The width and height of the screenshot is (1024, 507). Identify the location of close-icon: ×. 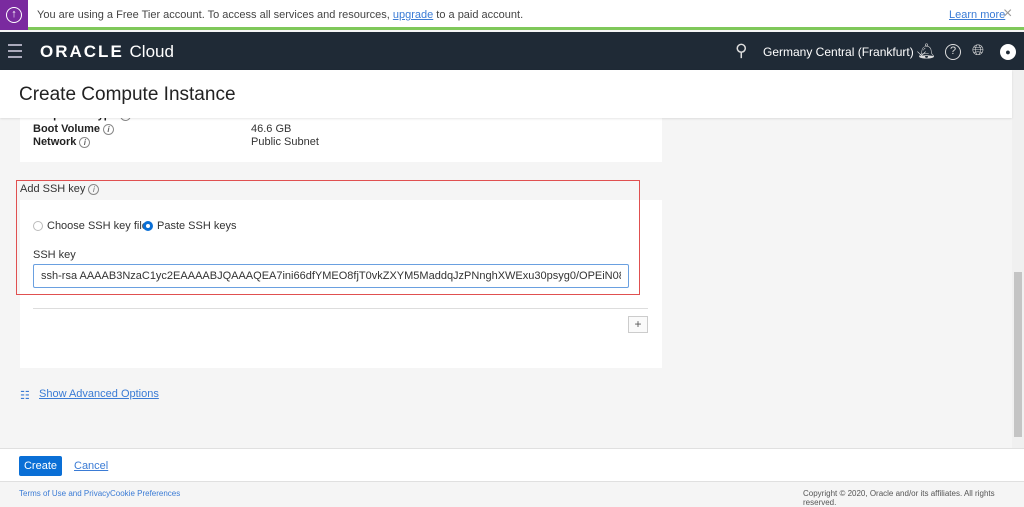
(1007, 14).